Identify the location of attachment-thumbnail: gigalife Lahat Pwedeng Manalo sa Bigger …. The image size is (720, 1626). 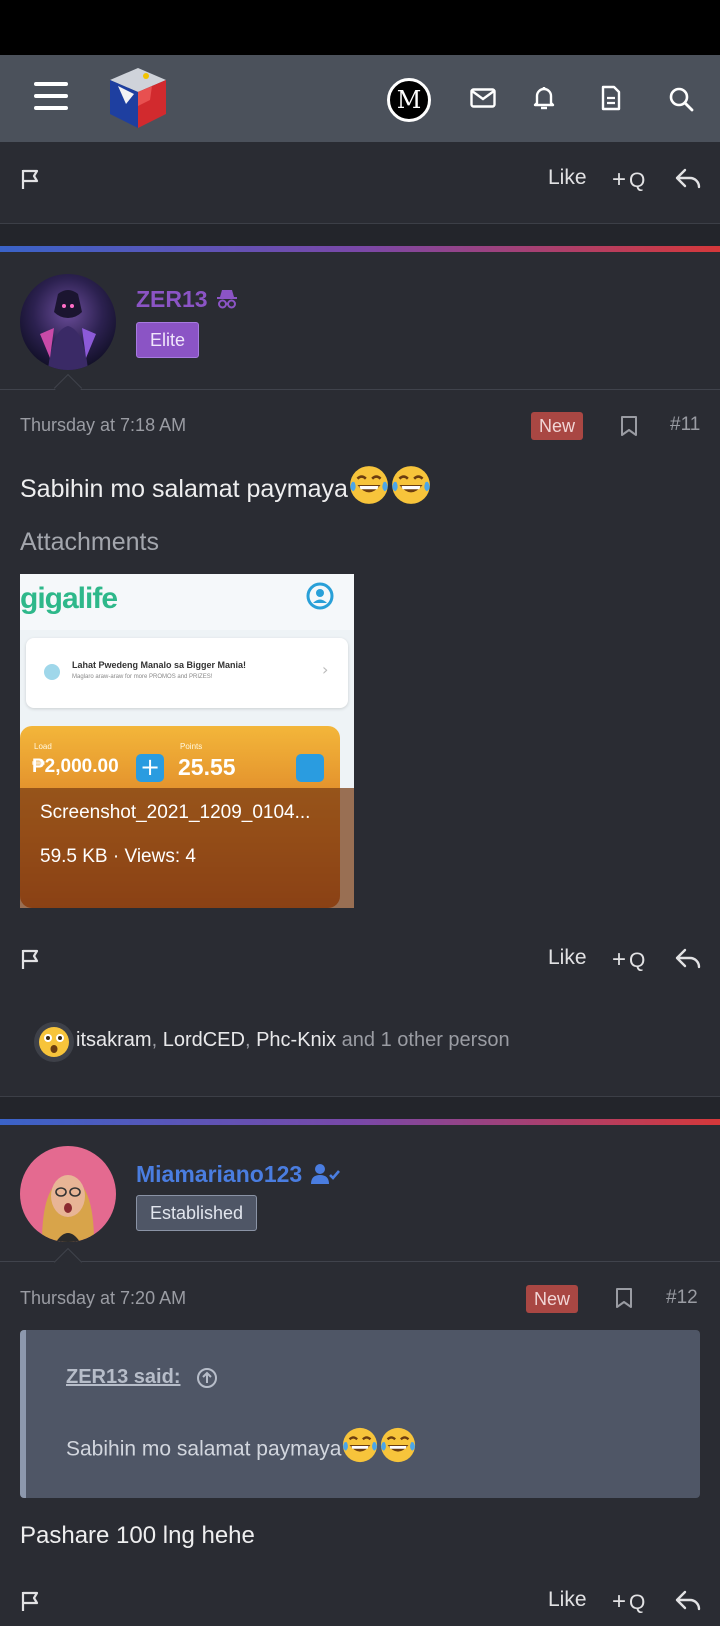
(187, 741).